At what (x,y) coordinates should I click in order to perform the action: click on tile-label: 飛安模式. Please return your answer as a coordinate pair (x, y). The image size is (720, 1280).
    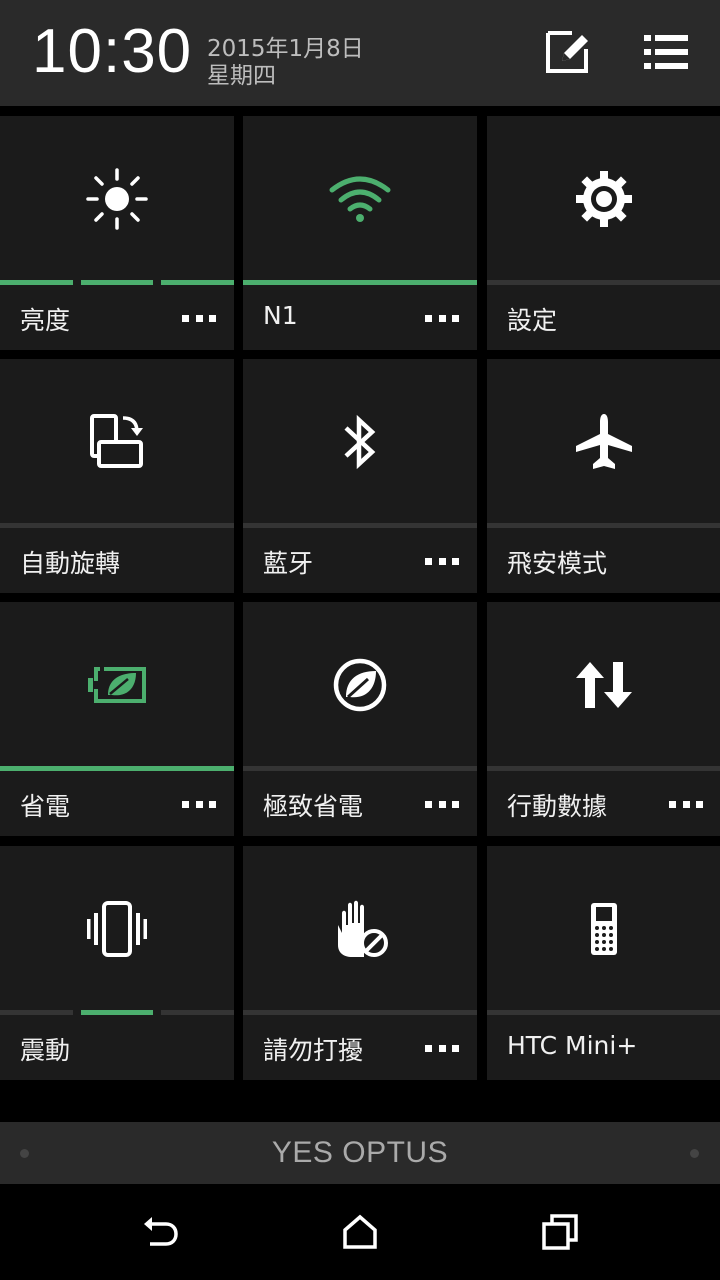
    Looking at the image, I should click on (557, 563).